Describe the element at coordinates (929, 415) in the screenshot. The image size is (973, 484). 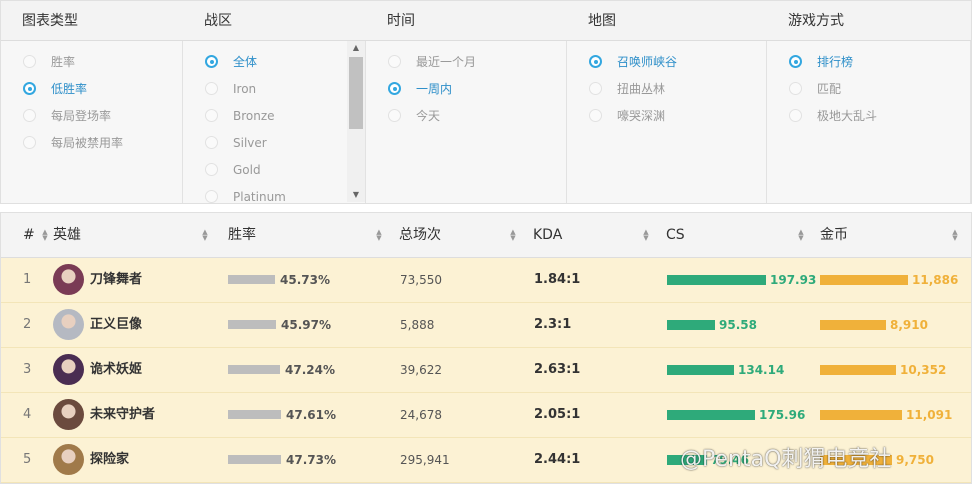
I see `gold-value: 11,091` at that location.